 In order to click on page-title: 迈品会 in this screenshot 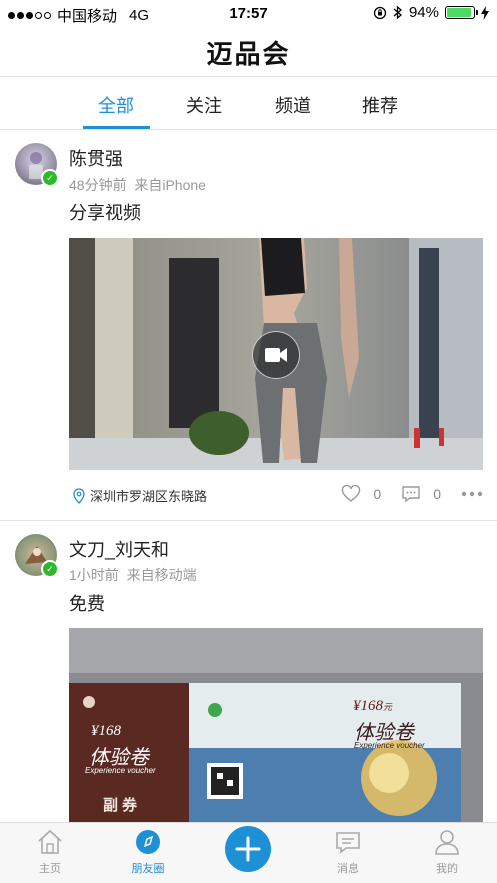, I will do `click(248, 54)`.